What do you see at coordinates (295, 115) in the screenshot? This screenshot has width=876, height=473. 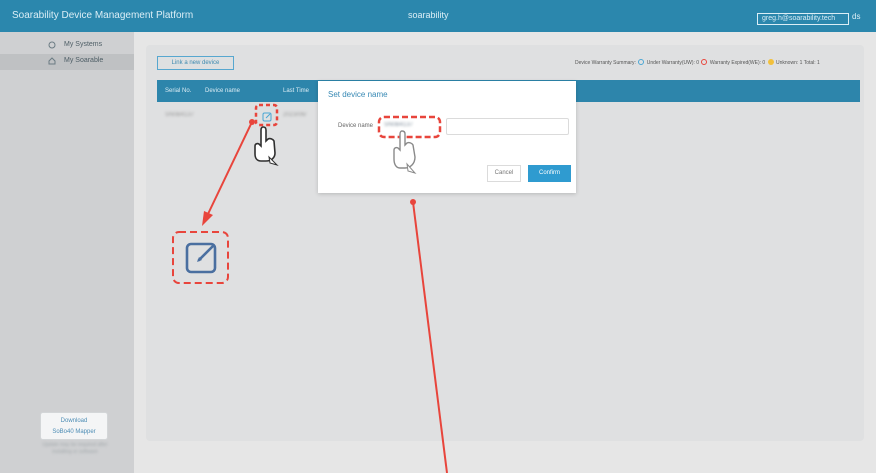 I see `row-last-time-value: 2023/06/` at bounding box center [295, 115].